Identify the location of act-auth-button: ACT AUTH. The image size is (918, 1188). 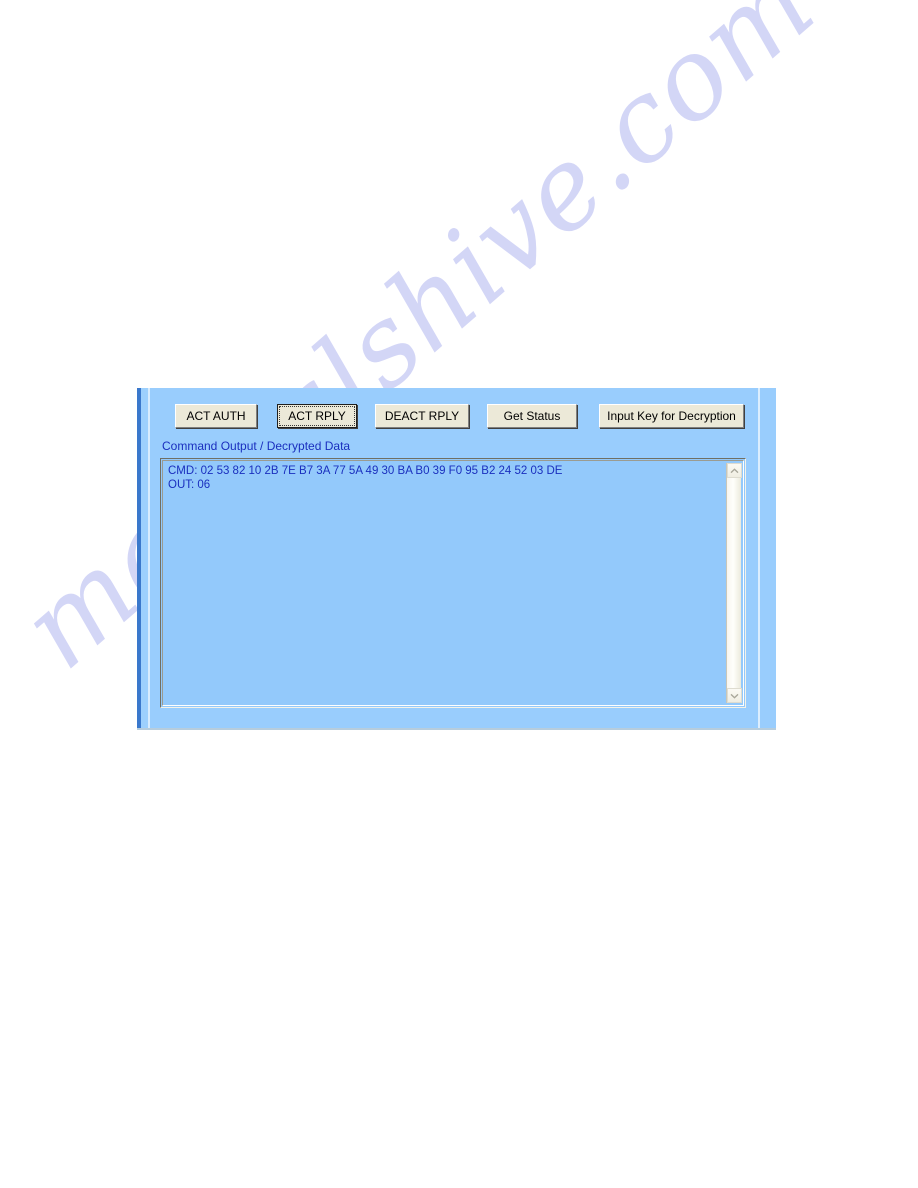
(216, 416).